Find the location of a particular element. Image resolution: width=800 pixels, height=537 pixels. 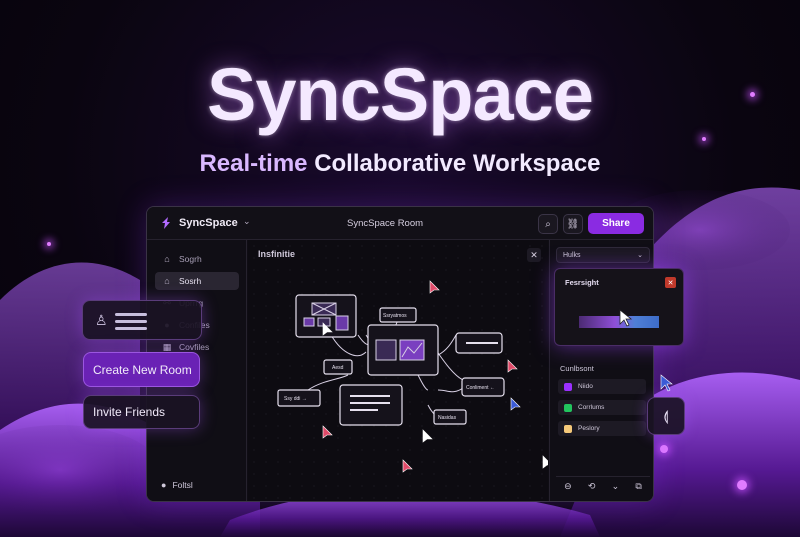

create-room-button: Create New Room is located at coordinates (141, 369).